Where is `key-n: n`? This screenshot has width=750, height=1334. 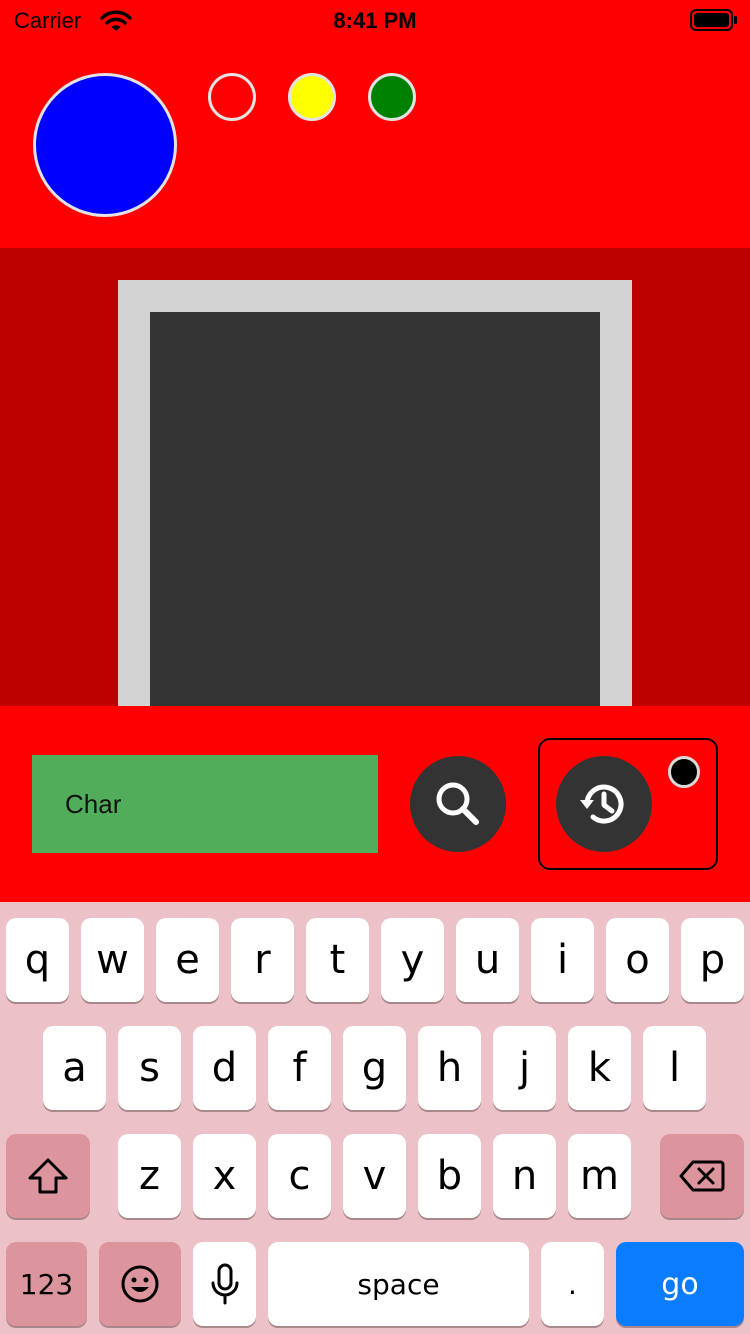 key-n: n is located at coordinates (524, 1176).